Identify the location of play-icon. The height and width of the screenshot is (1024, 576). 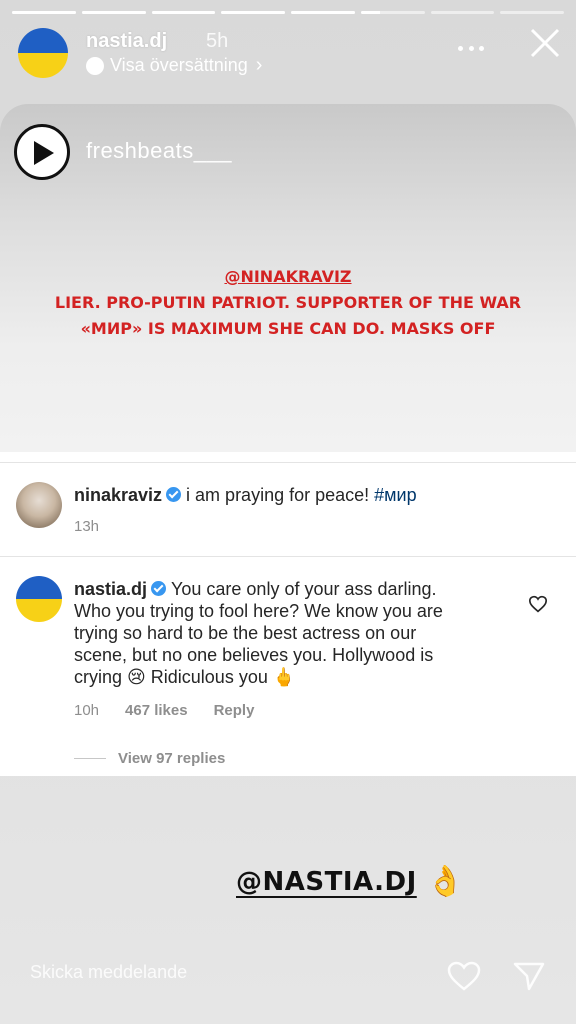
(44, 153).